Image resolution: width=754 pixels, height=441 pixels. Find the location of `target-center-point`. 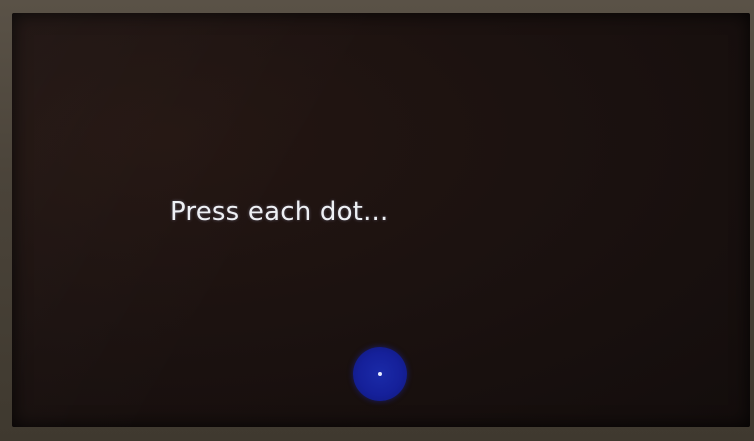

target-center-point is located at coordinates (380, 374).